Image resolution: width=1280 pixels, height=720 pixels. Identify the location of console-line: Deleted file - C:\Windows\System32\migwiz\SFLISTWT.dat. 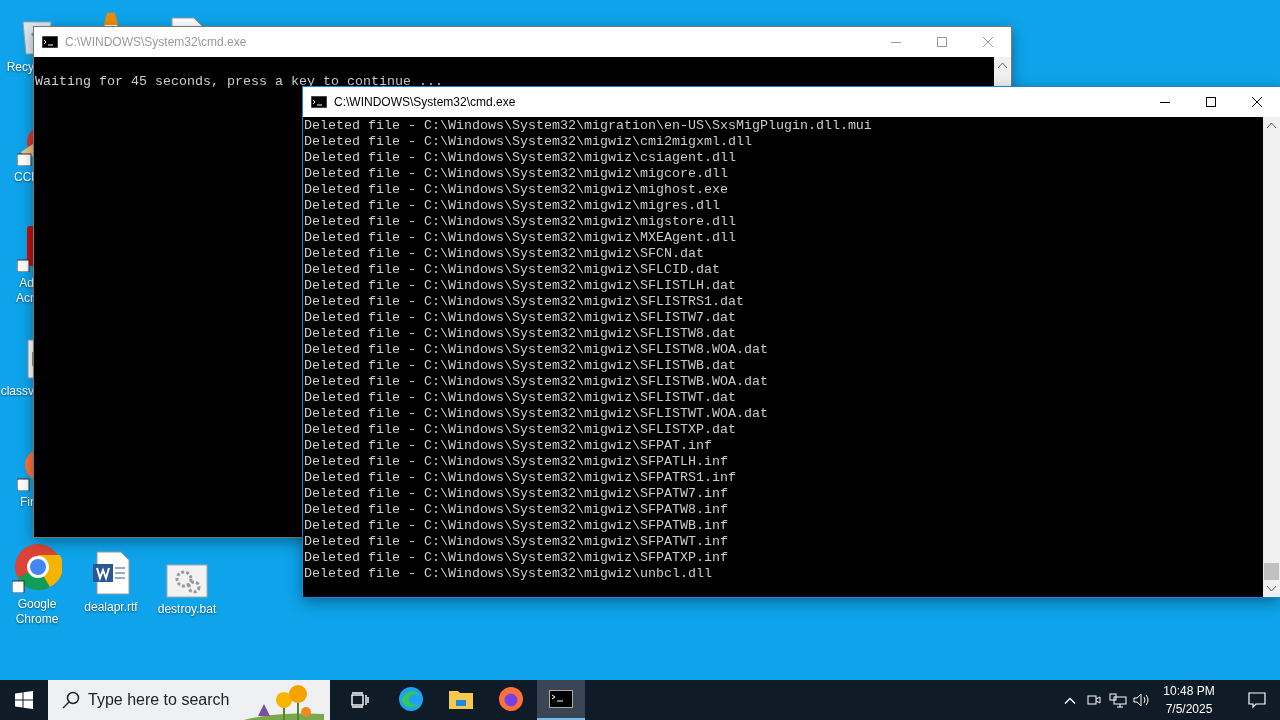
(520, 398).